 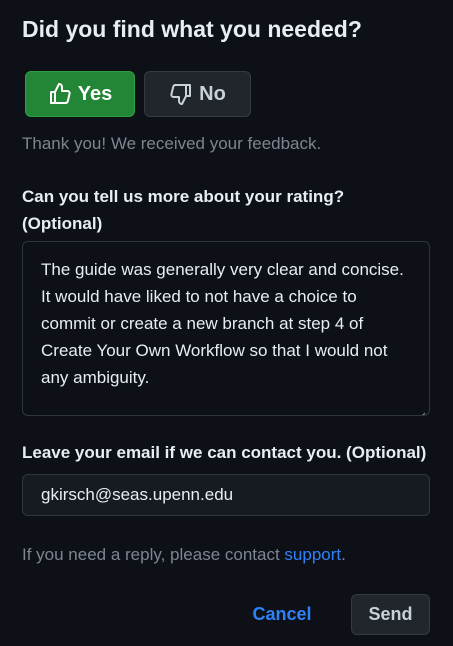 What do you see at coordinates (172, 143) in the screenshot?
I see `thanks-message: Thank you! We received your feedback.` at bounding box center [172, 143].